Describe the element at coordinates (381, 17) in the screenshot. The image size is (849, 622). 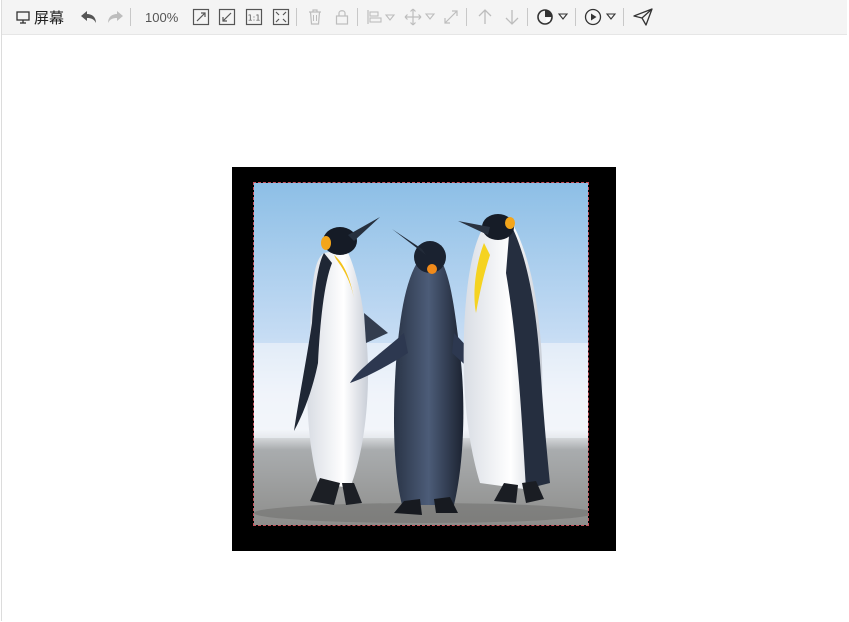
I see `align-icon` at that location.